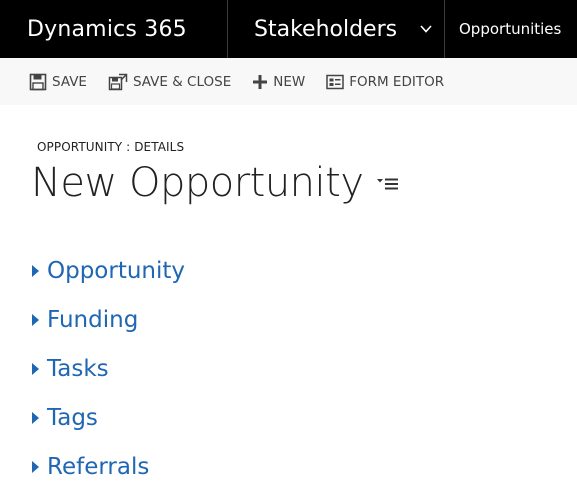 The height and width of the screenshot is (497, 577). I want to click on section-label: Tasks, so click(78, 368).